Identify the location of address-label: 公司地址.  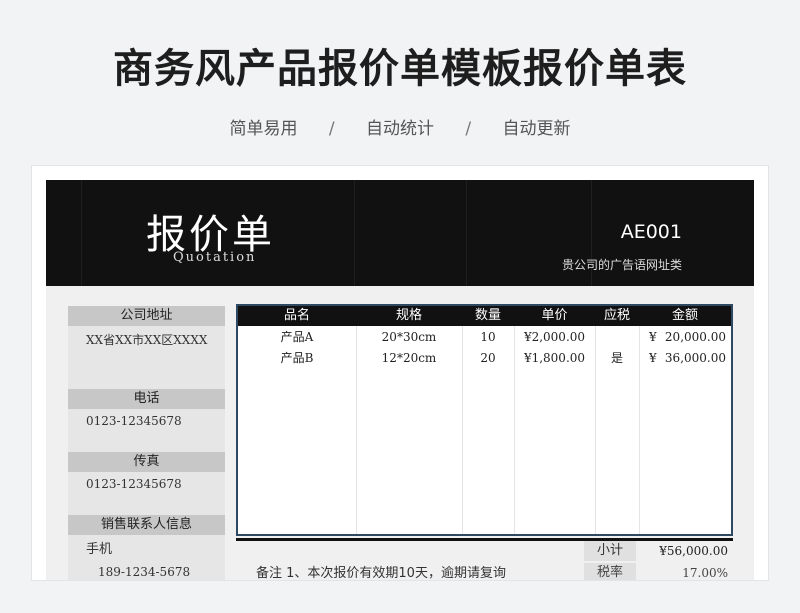
(146, 316).